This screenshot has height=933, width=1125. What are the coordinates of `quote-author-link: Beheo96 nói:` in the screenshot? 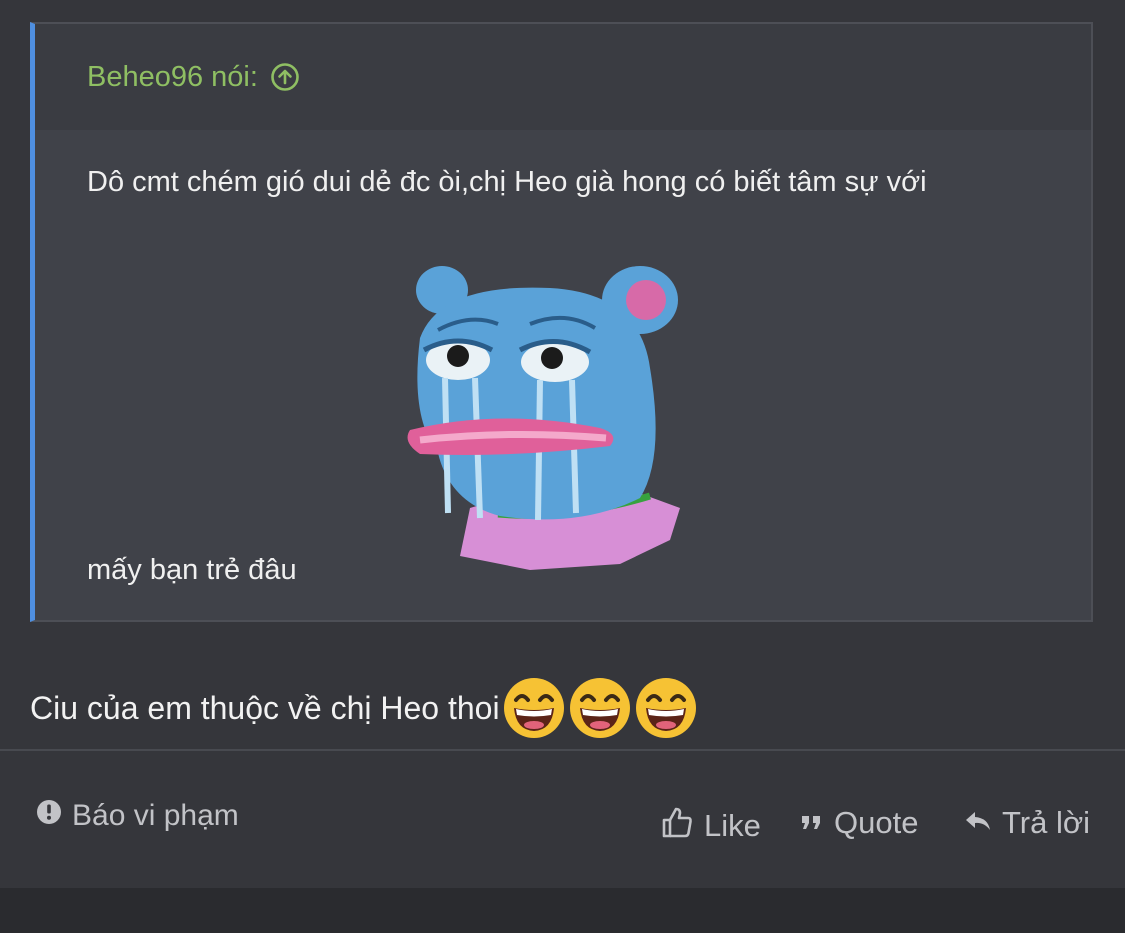 It's located at (193, 77).